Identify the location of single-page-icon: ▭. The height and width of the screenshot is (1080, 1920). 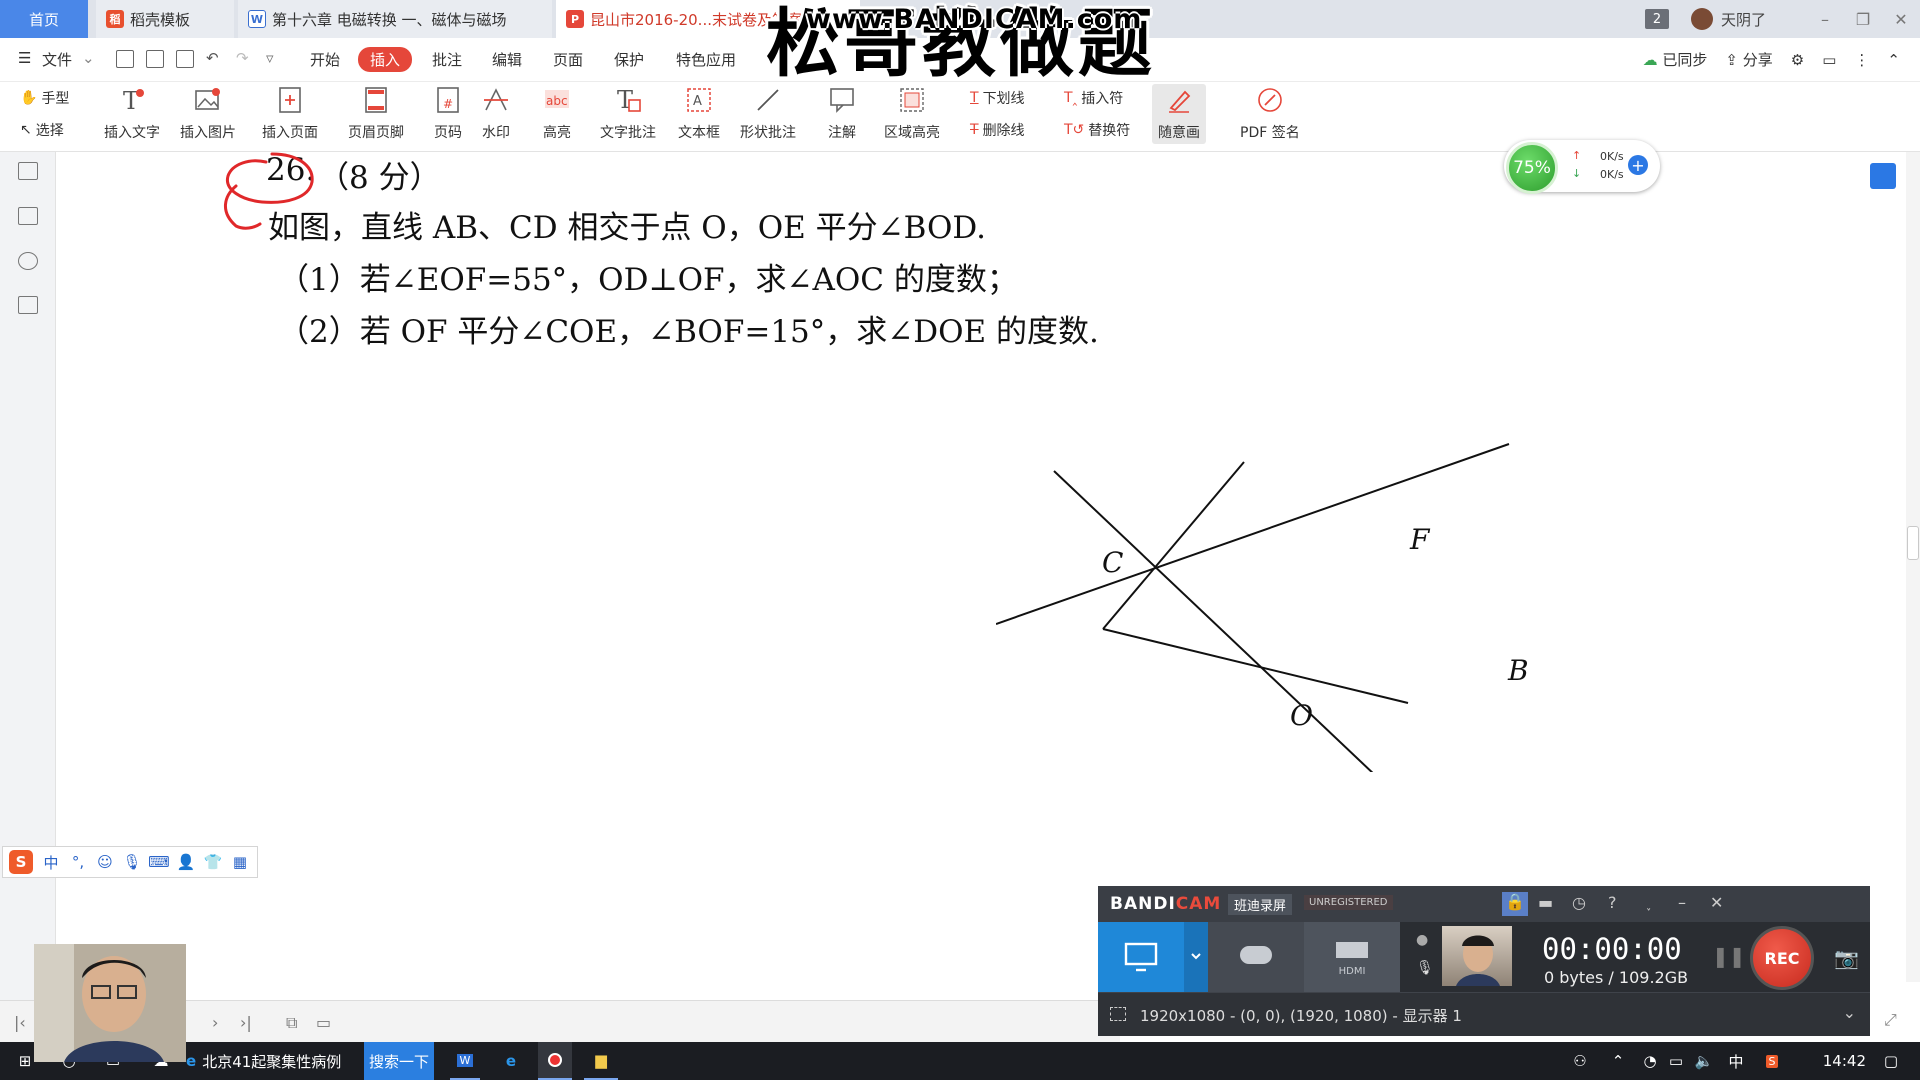
(323, 1022).